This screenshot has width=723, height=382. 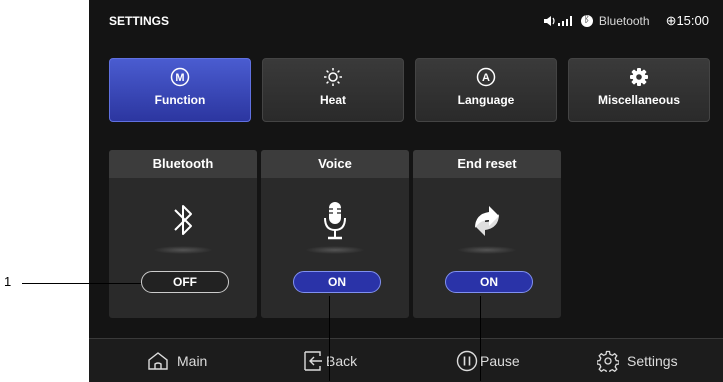 I want to click on voice-toggle: ON, so click(x=337, y=282).